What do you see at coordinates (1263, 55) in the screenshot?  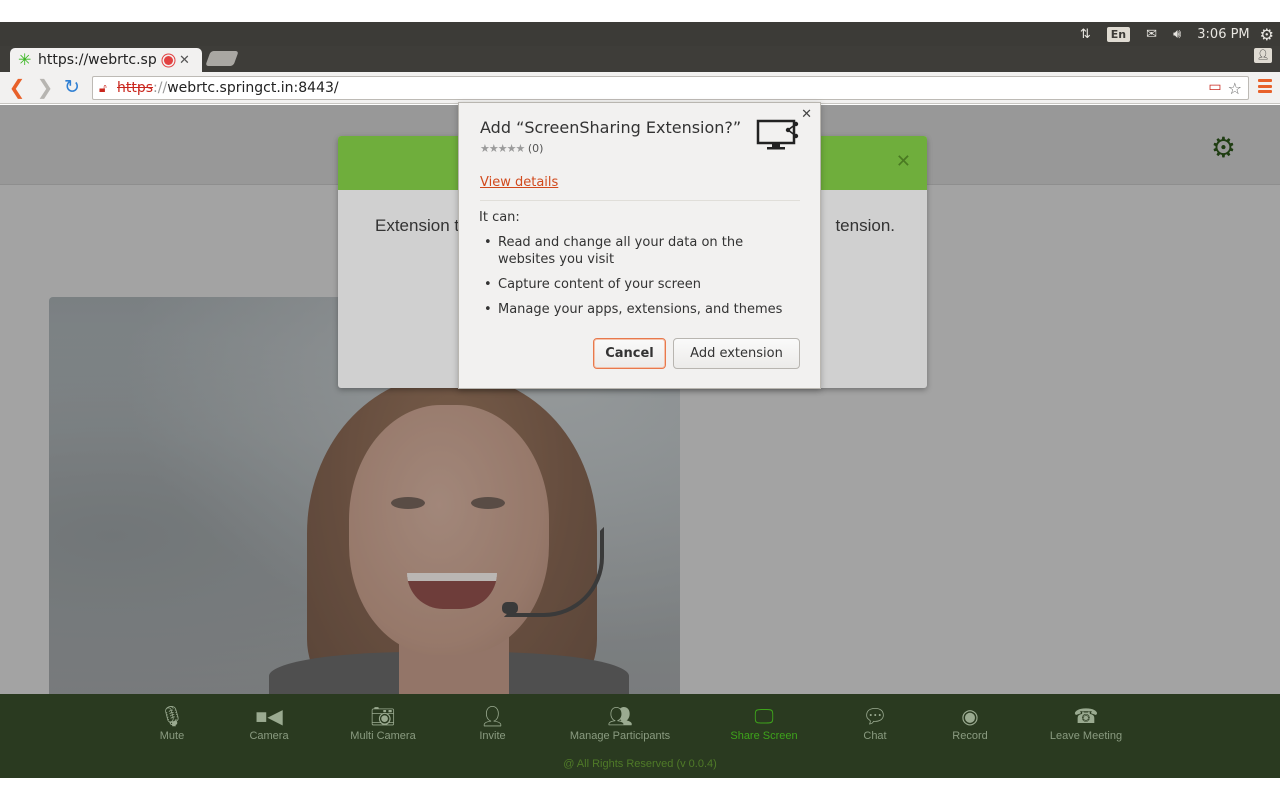 I see `profile-icon: 👤︎` at bounding box center [1263, 55].